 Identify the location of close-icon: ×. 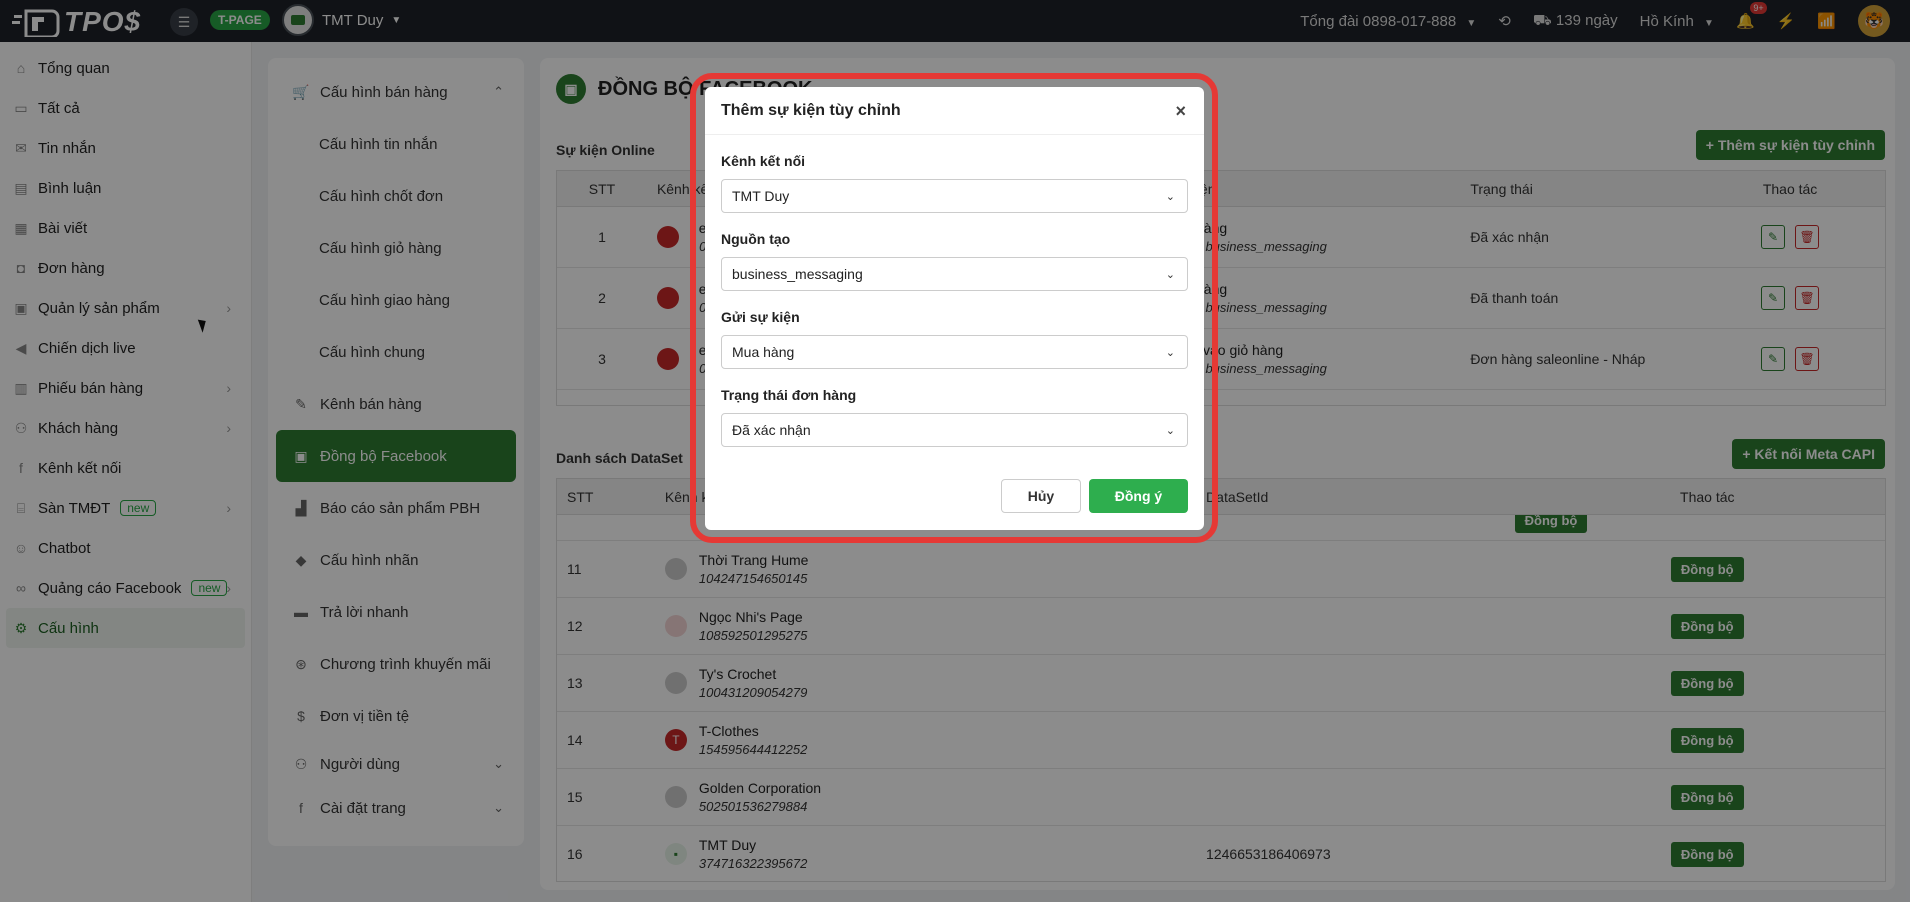
(1180, 111).